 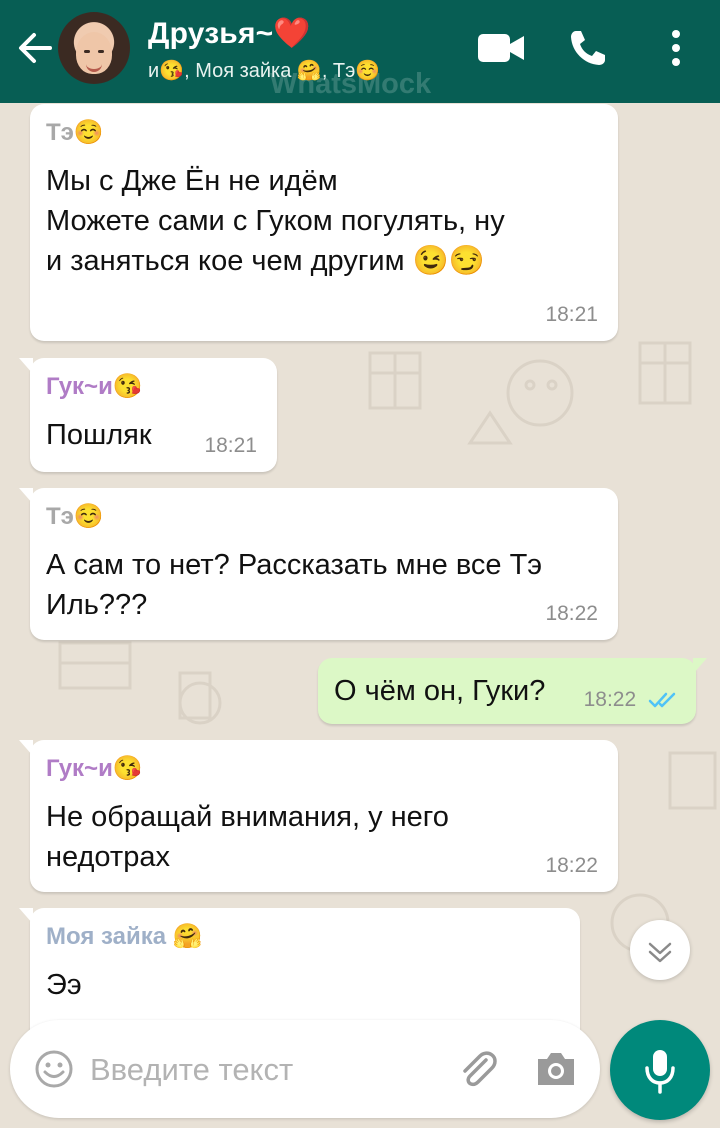 I want to click on camera-icon, so click(x=556, y=1069).